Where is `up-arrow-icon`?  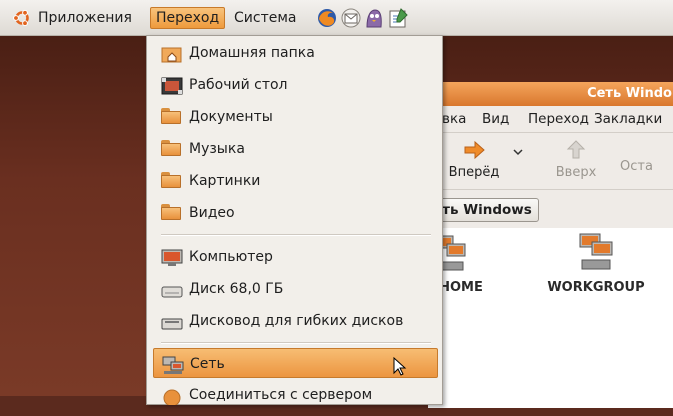 up-arrow-icon is located at coordinates (576, 149).